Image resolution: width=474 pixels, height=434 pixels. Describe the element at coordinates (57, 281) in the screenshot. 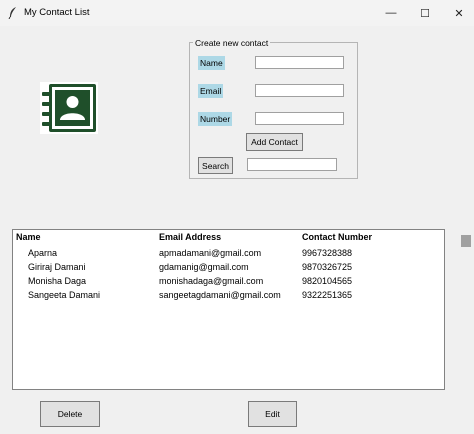

I see `row-3-name: Monisha Daga` at that location.